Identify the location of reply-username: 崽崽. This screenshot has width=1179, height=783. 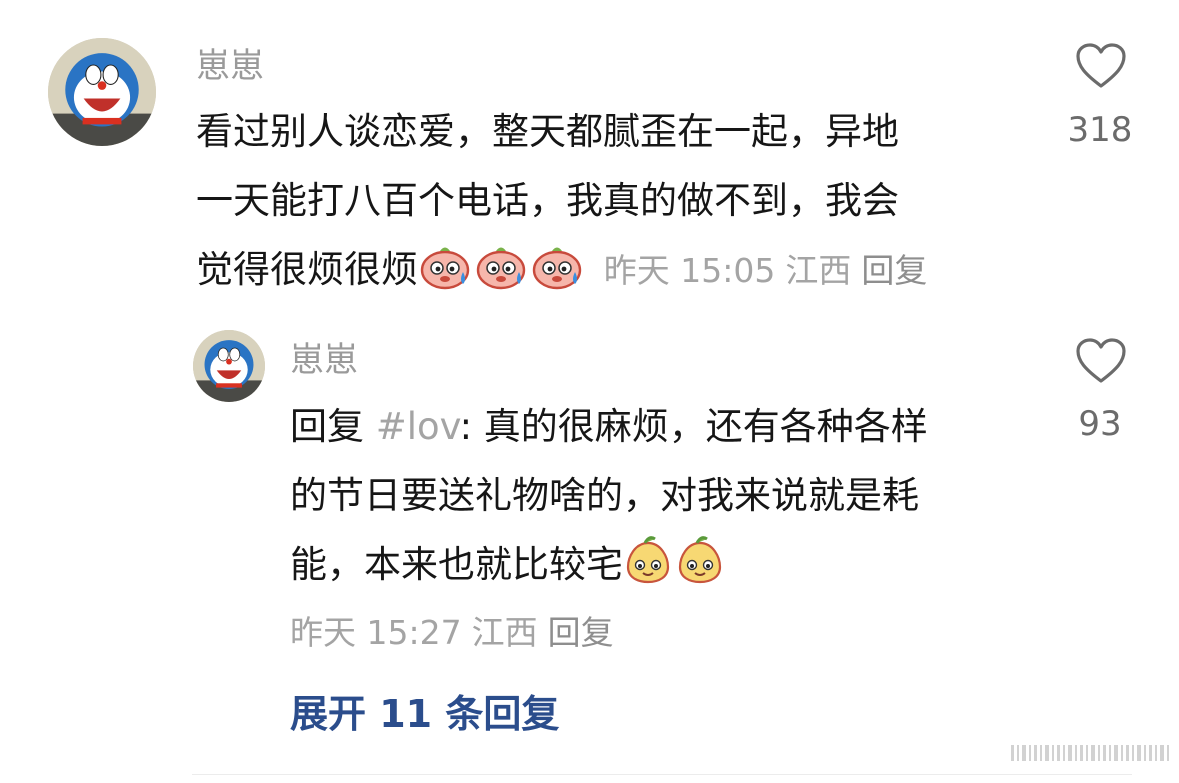
(324, 360).